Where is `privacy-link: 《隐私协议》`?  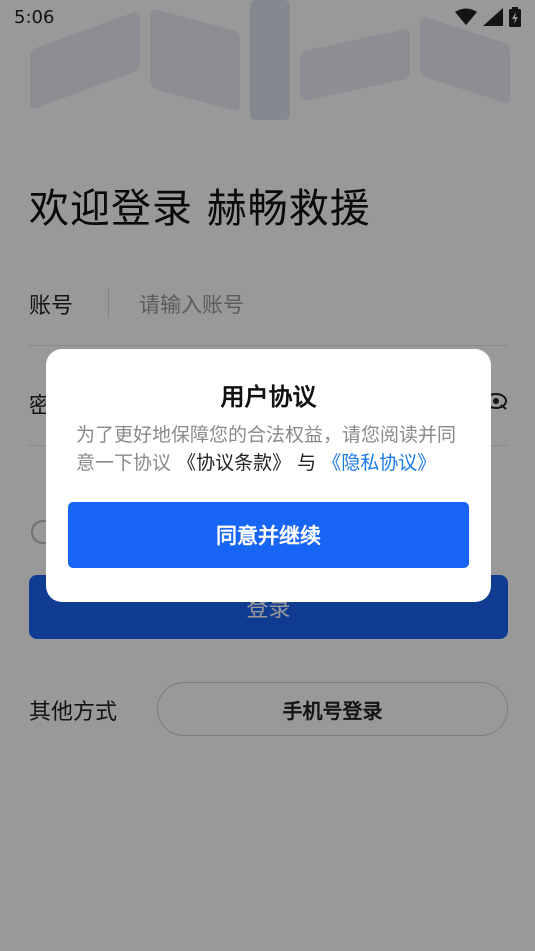
privacy-link: 《隐私协议》 is located at coordinates (379, 463).